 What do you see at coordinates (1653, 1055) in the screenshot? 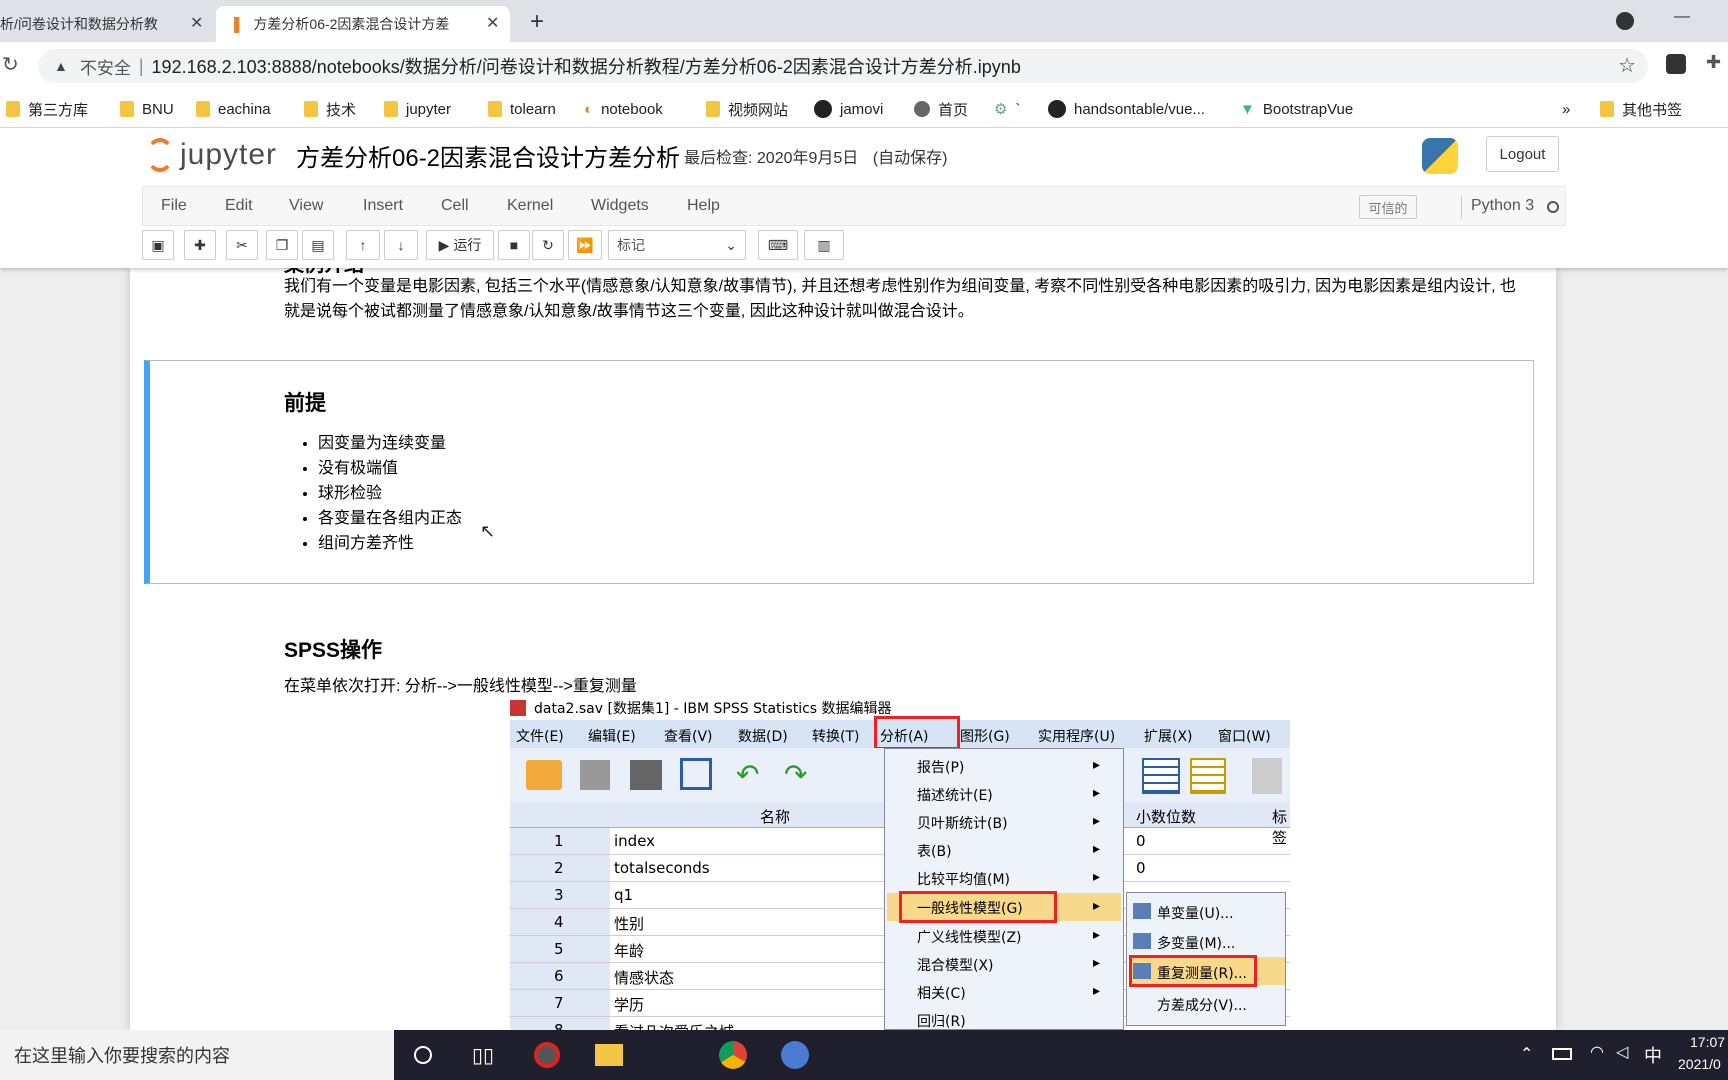
I see `ime-indicator: 中` at bounding box center [1653, 1055].